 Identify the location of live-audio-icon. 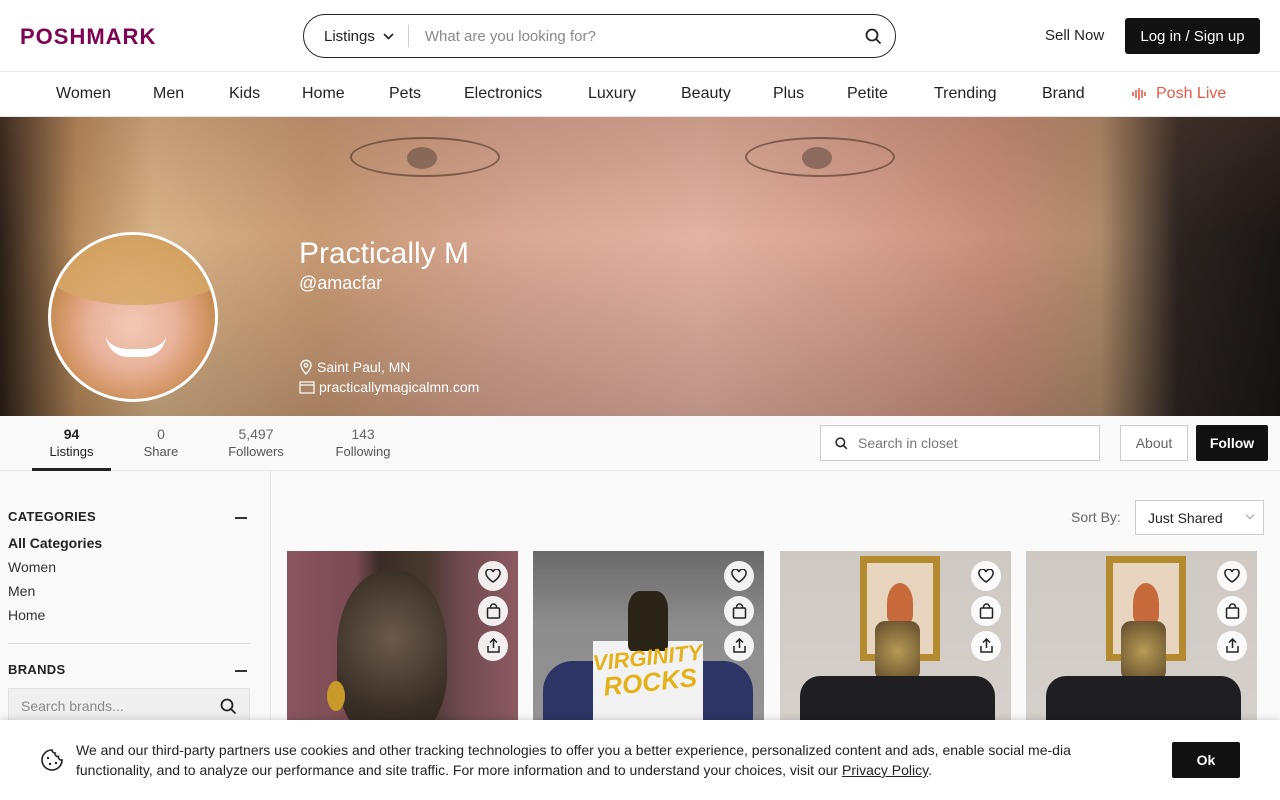
(1139, 94).